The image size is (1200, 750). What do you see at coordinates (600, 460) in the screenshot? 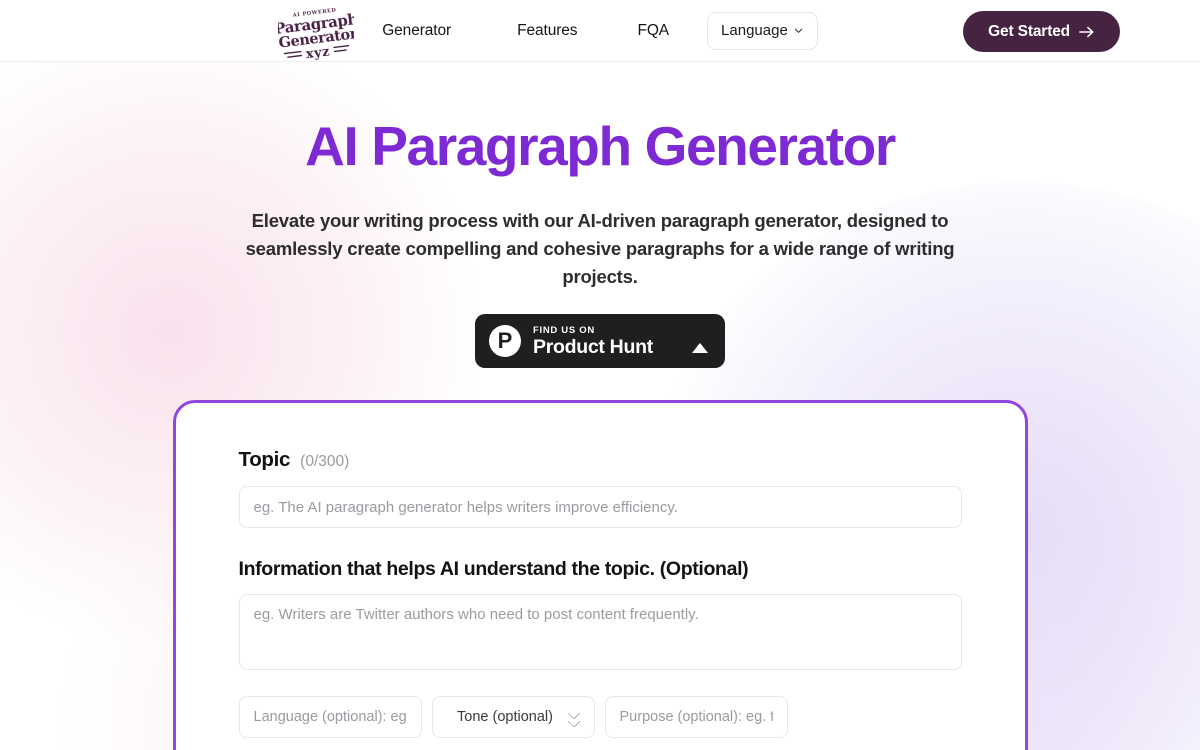
I see `topic-label-row: Topic (0/300)` at bounding box center [600, 460].